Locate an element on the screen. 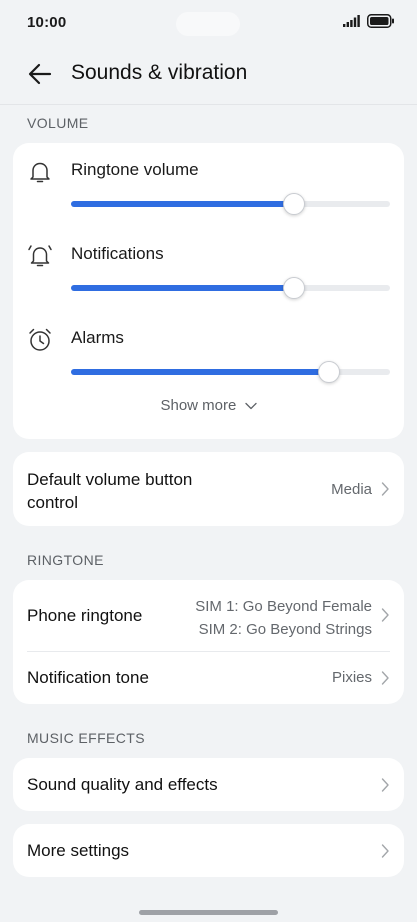  row-value-line: SIM 2: Go Beyond Strings is located at coordinates (285, 629).